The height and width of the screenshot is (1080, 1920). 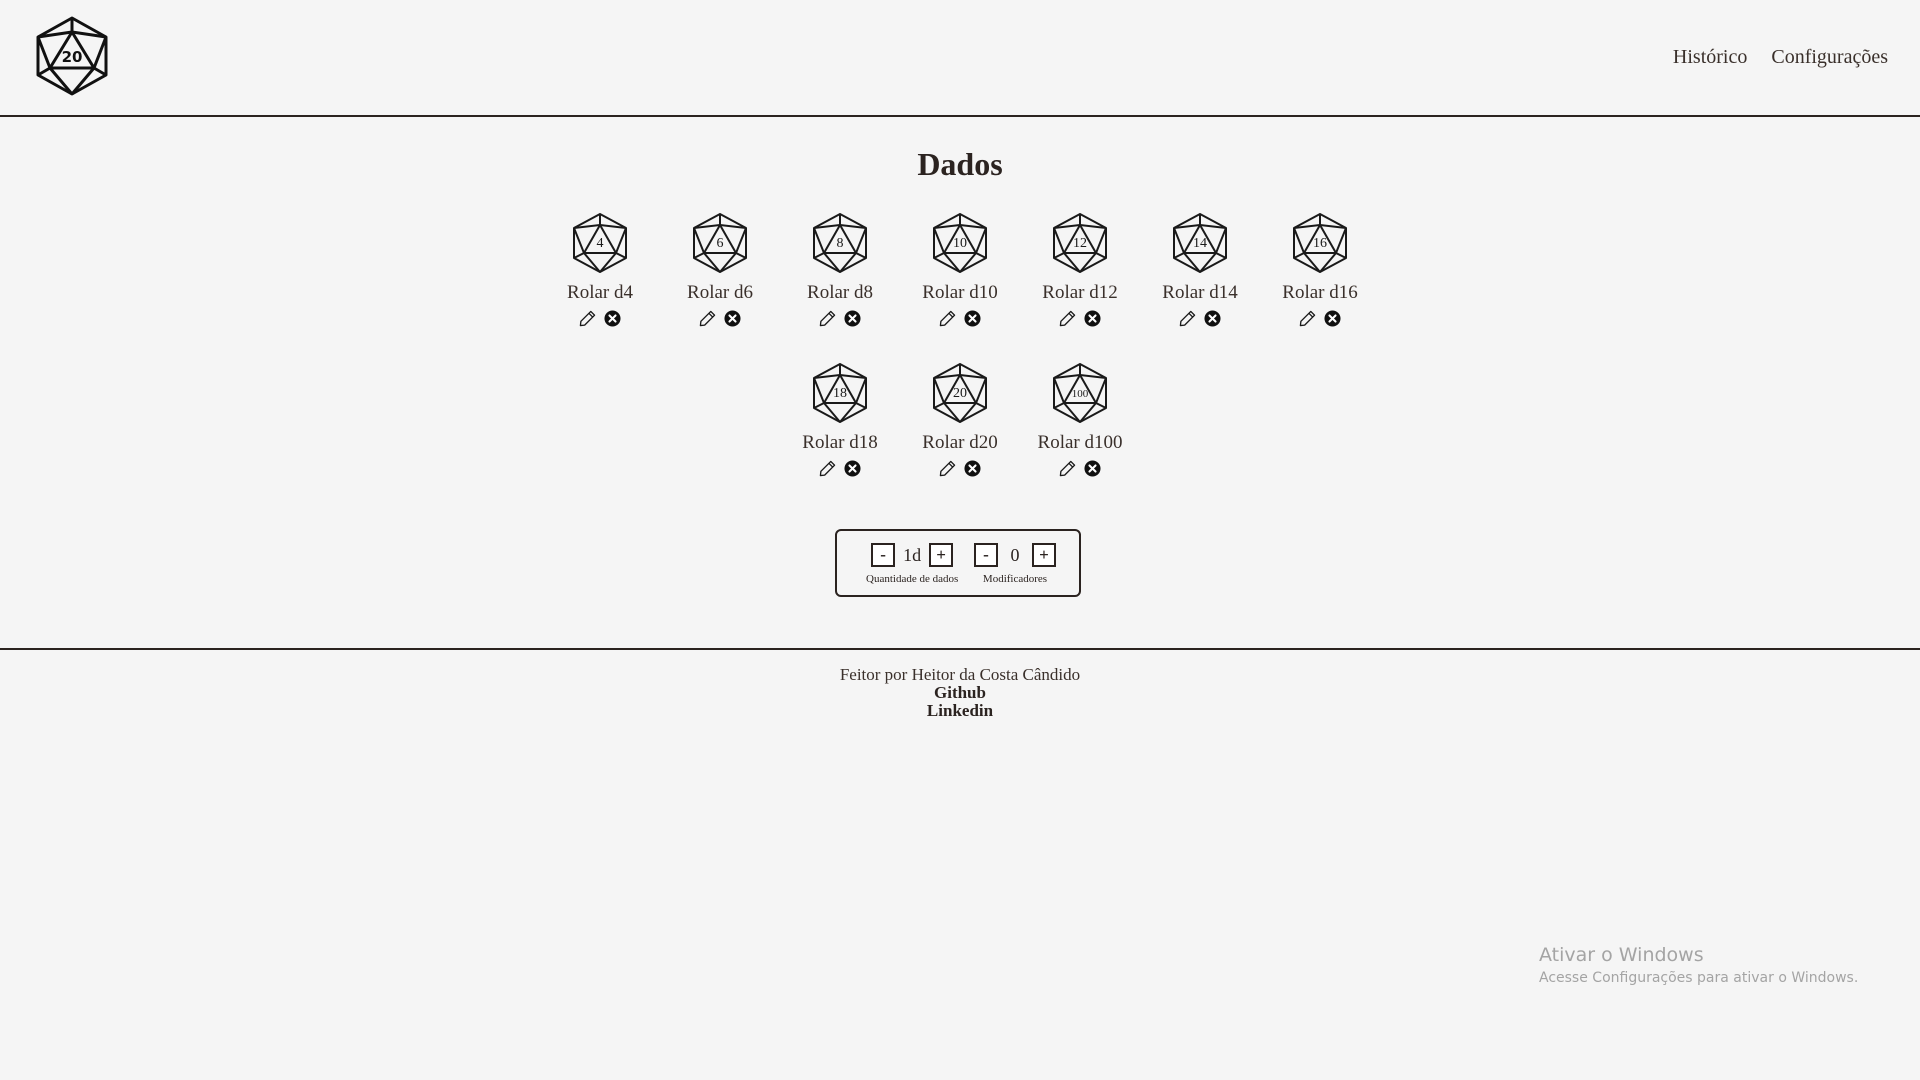 I want to click on site-header: 20 Histórico Configurações, so click(x=960, y=58).